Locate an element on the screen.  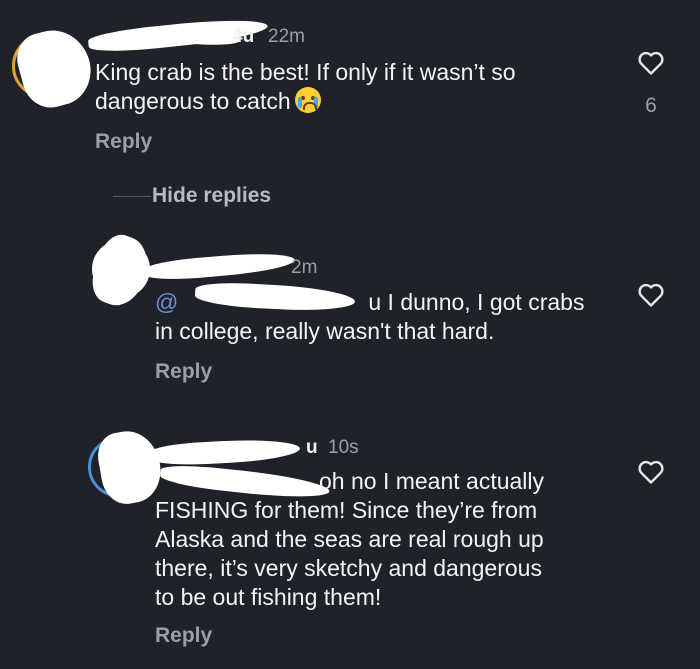
comment-timestamp: 22m is located at coordinates (286, 36).